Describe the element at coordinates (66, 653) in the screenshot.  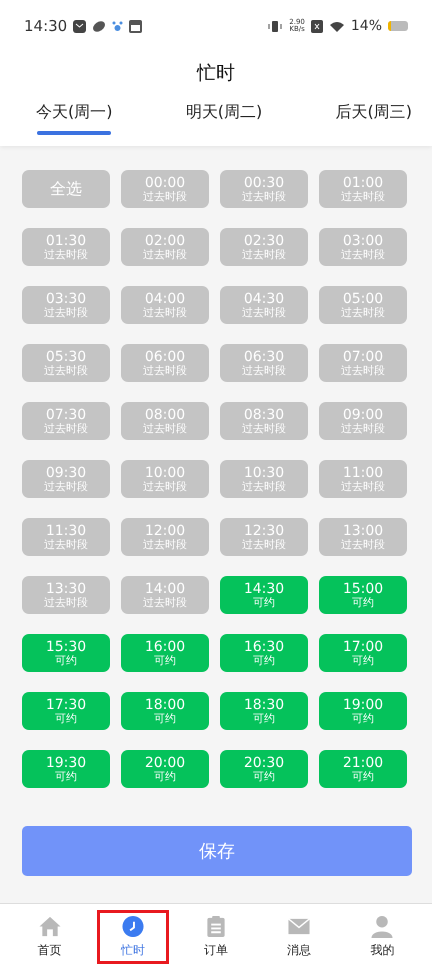
I see `time-slot: 15:30 可约` at that location.